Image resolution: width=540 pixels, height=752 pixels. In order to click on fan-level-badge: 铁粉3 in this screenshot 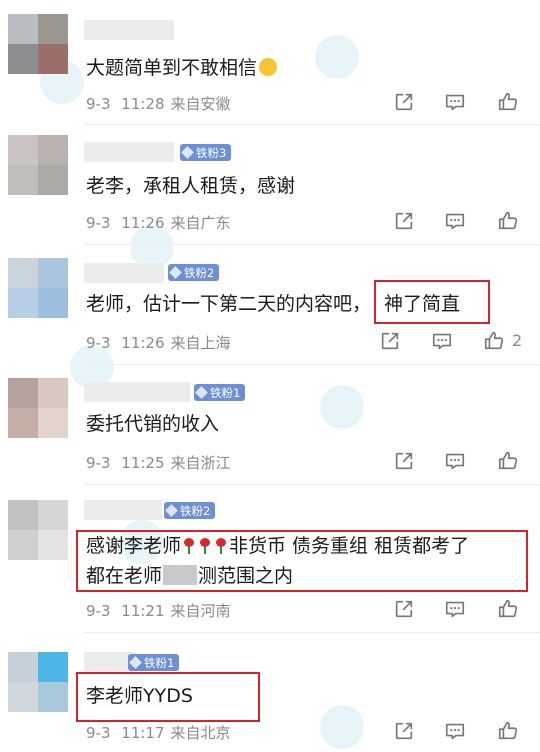, I will do `click(206, 152)`.